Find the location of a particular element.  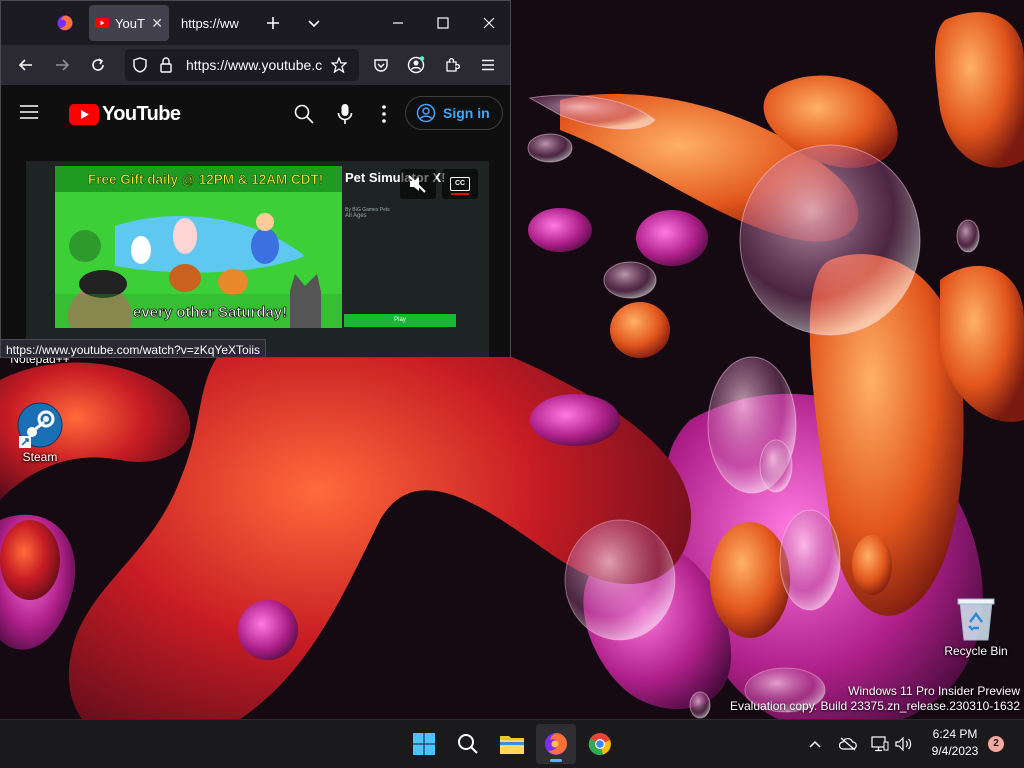

plus-icon is located at coordinates (273, 23).